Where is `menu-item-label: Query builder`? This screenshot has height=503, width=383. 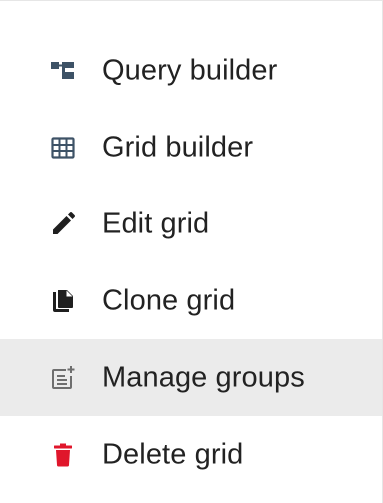
menu-item-label: Query builder is located at coordinates (190, 70).